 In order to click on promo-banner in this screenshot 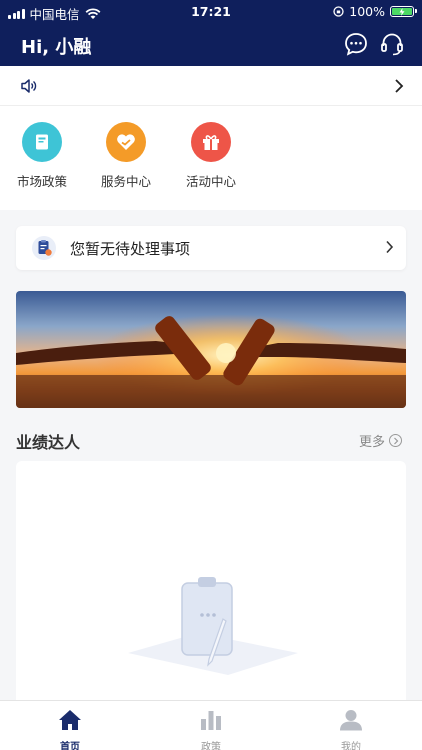, I will do `click(211, 349)`.